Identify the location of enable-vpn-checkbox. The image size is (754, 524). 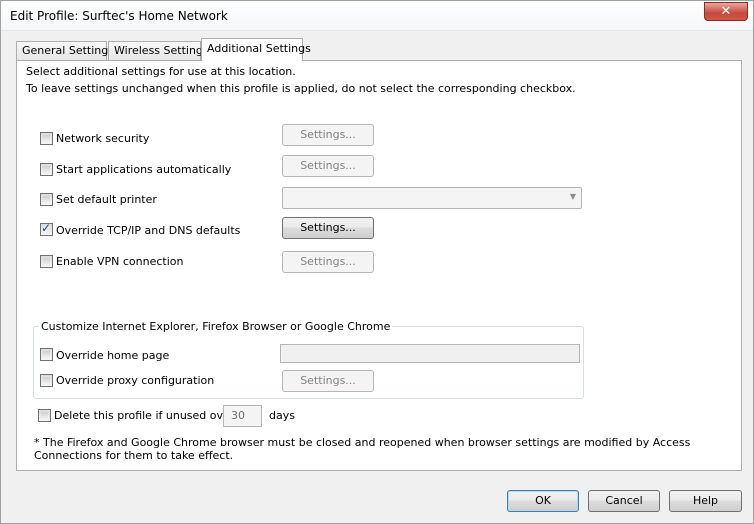
(46, 261).